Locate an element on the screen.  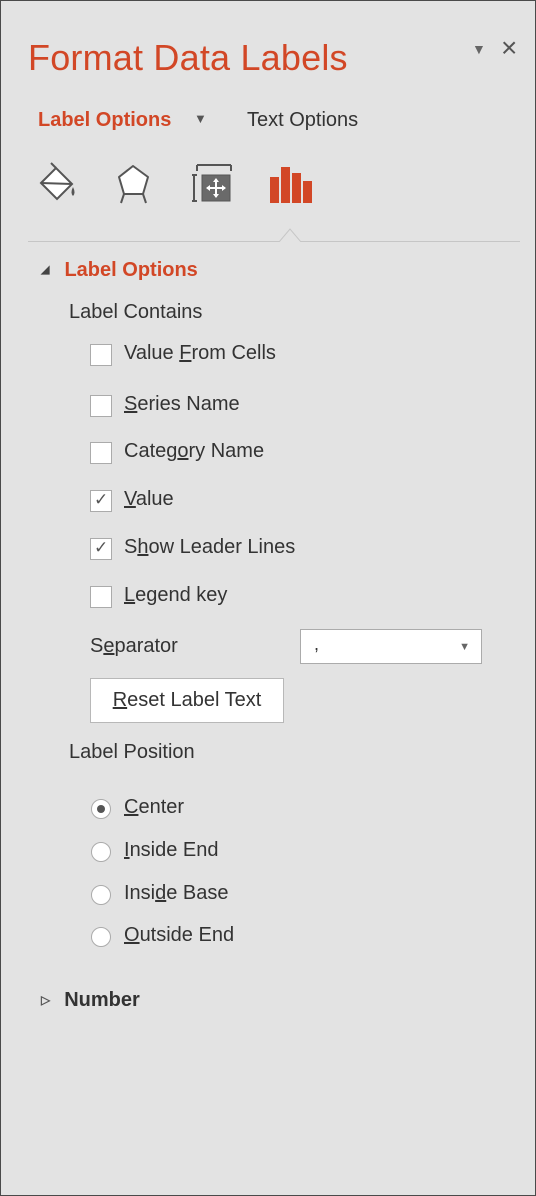
collapsed-triangle-icon: ▷ is located at coordinates (46, 1000).